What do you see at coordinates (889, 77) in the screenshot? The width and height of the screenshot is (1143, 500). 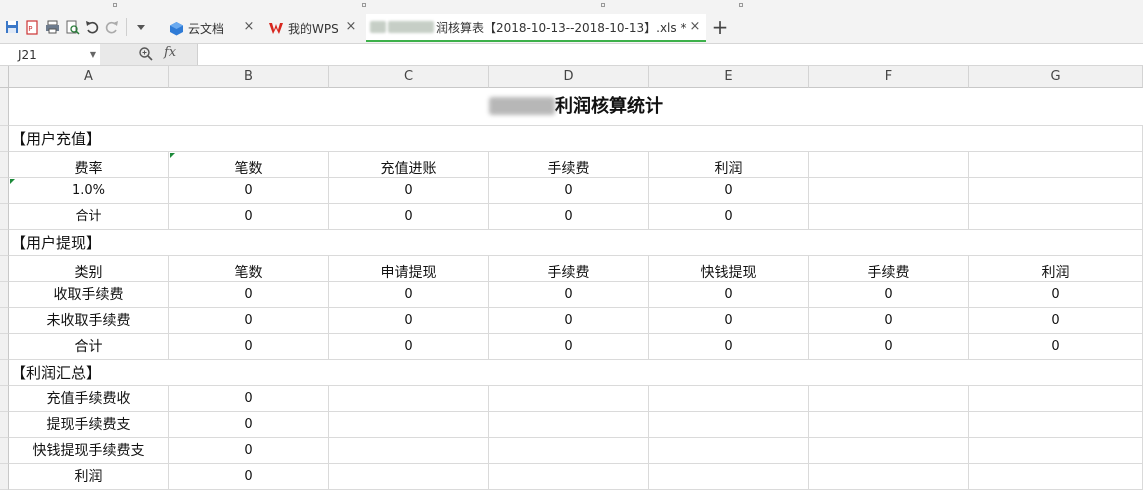 I see `column-header-f: F` at bounding box center [889, 77].